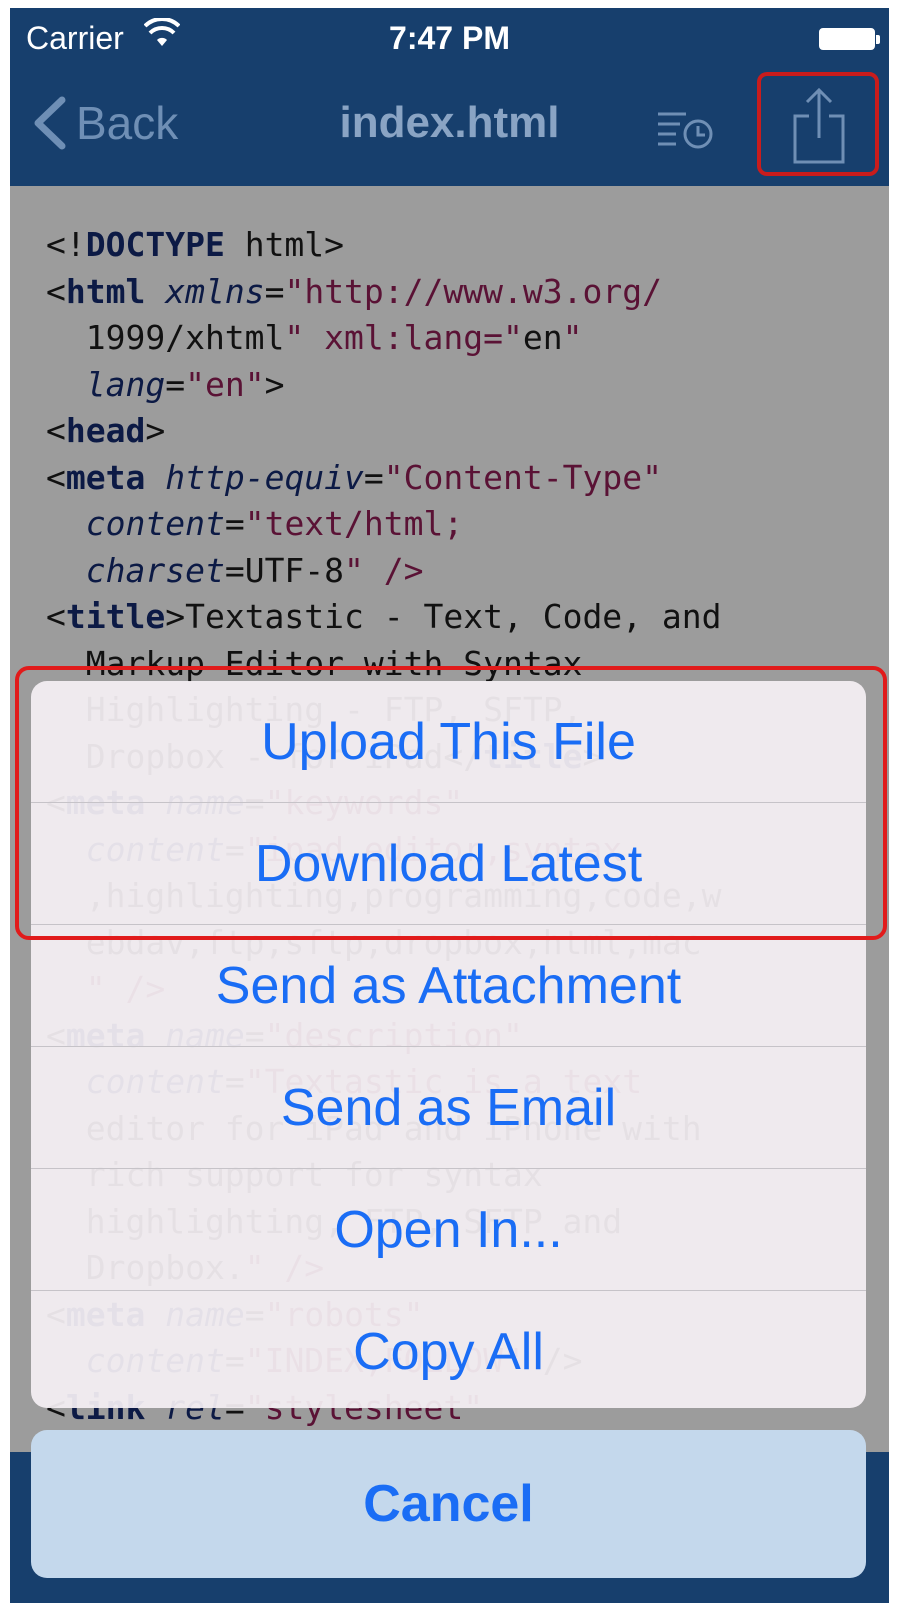 The width and height of the screenshot is (899, 1603). I want to click on code-line: lang="en">, so click(185, 384).